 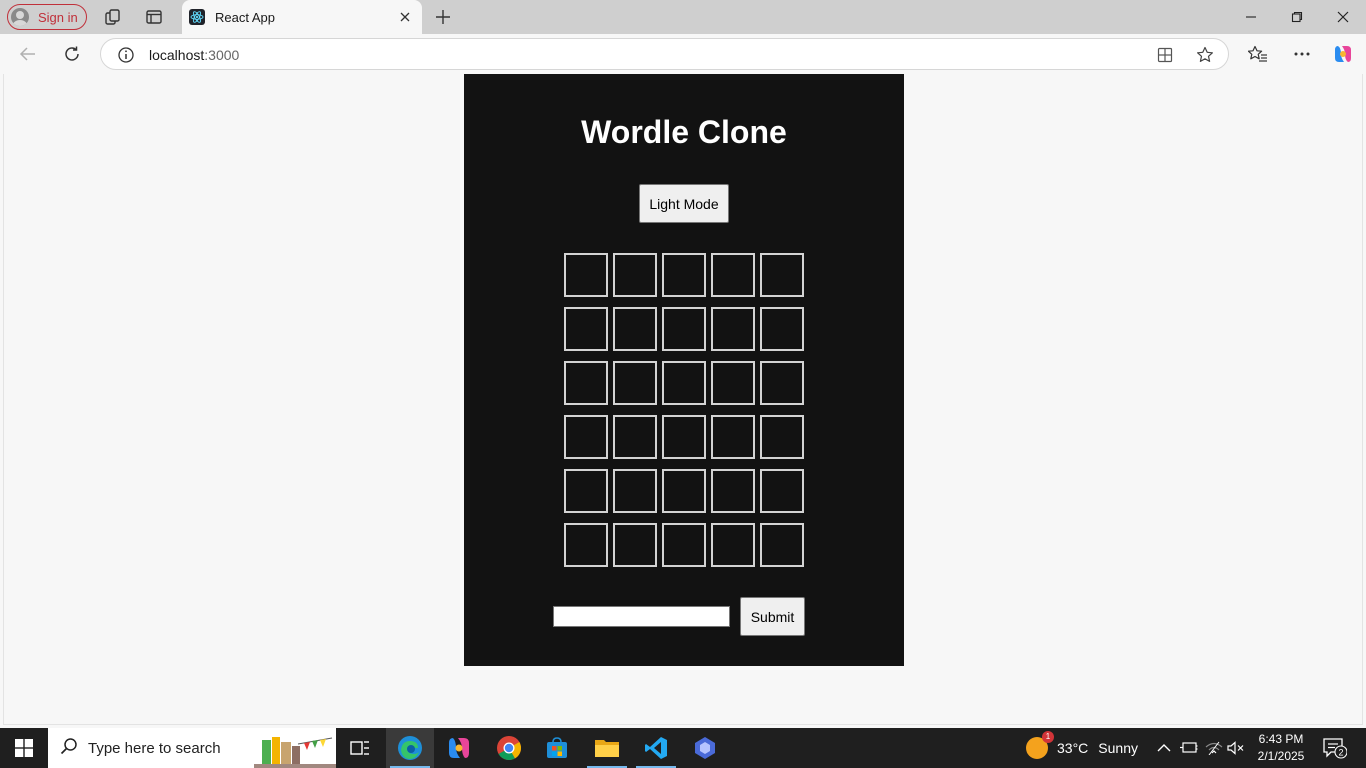 I want to click on guess-input, so click(x=641, y=616).